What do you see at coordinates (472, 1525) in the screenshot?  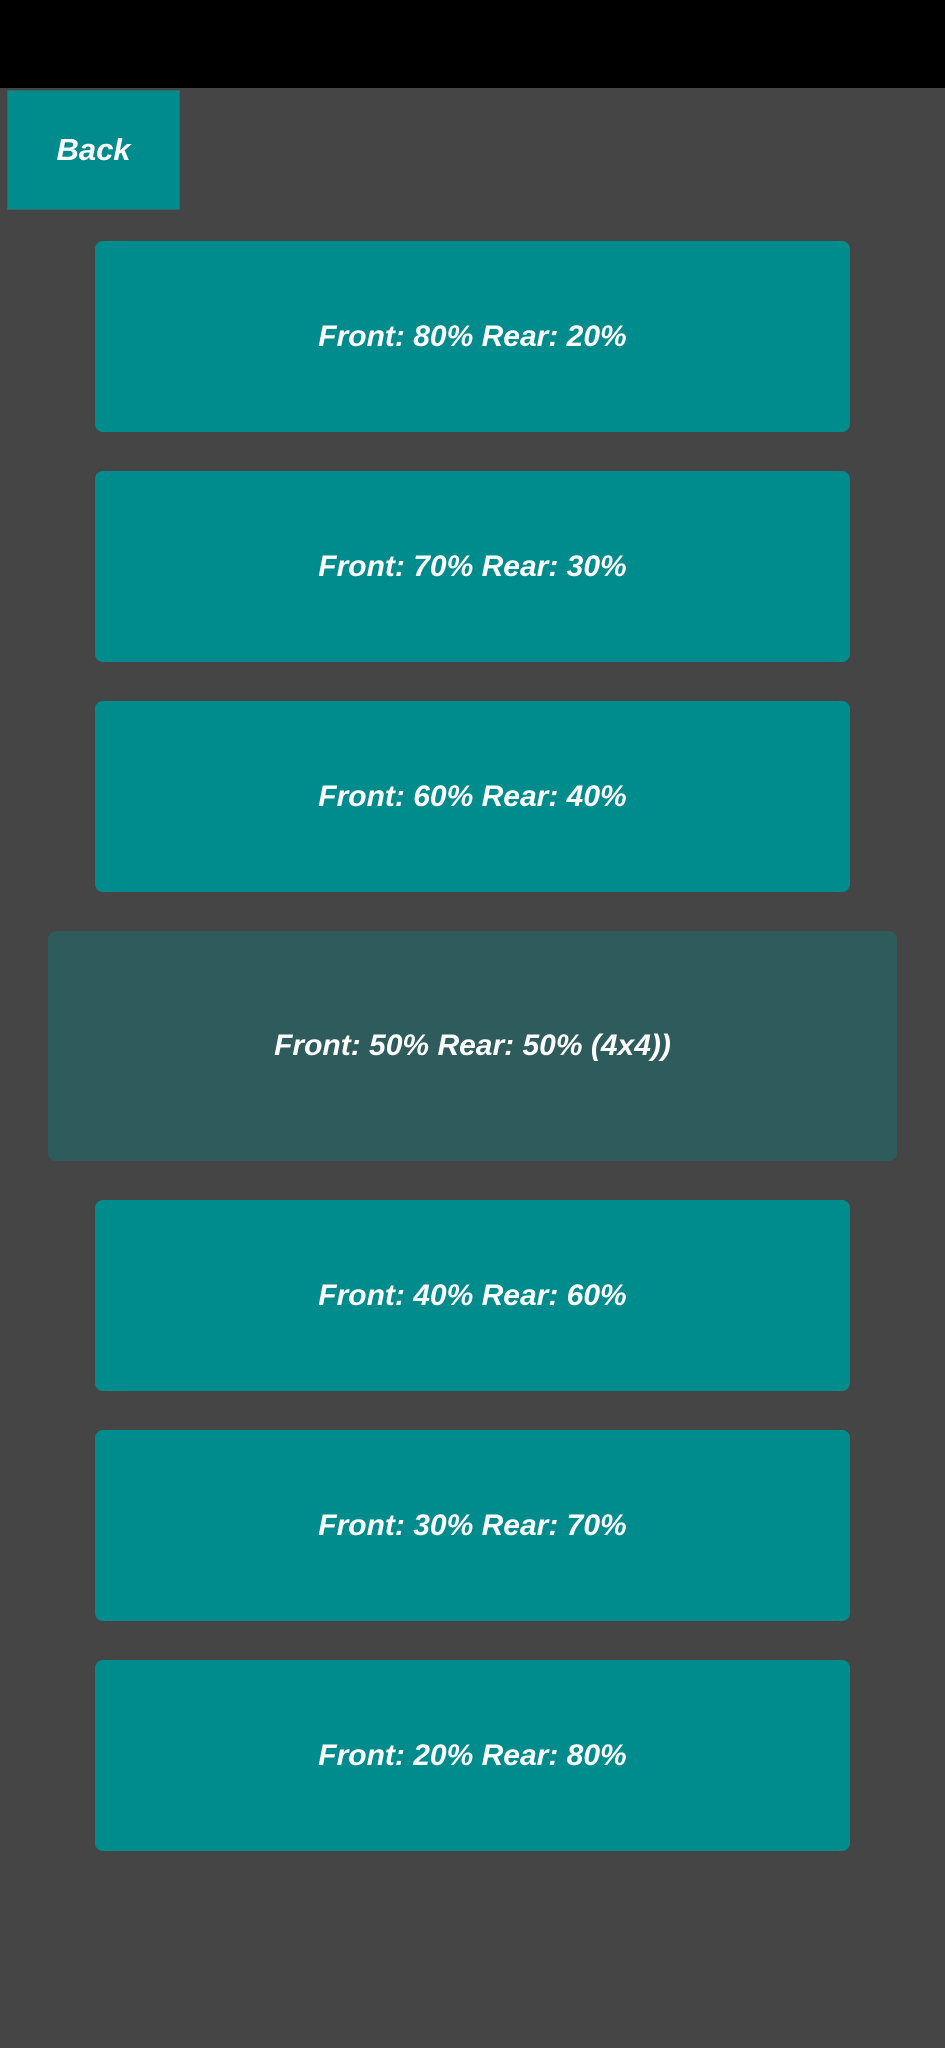 I see `split-option-front-30-rear-70: Front: 30% Rear: 70%` at bounding box center [472, 1525].